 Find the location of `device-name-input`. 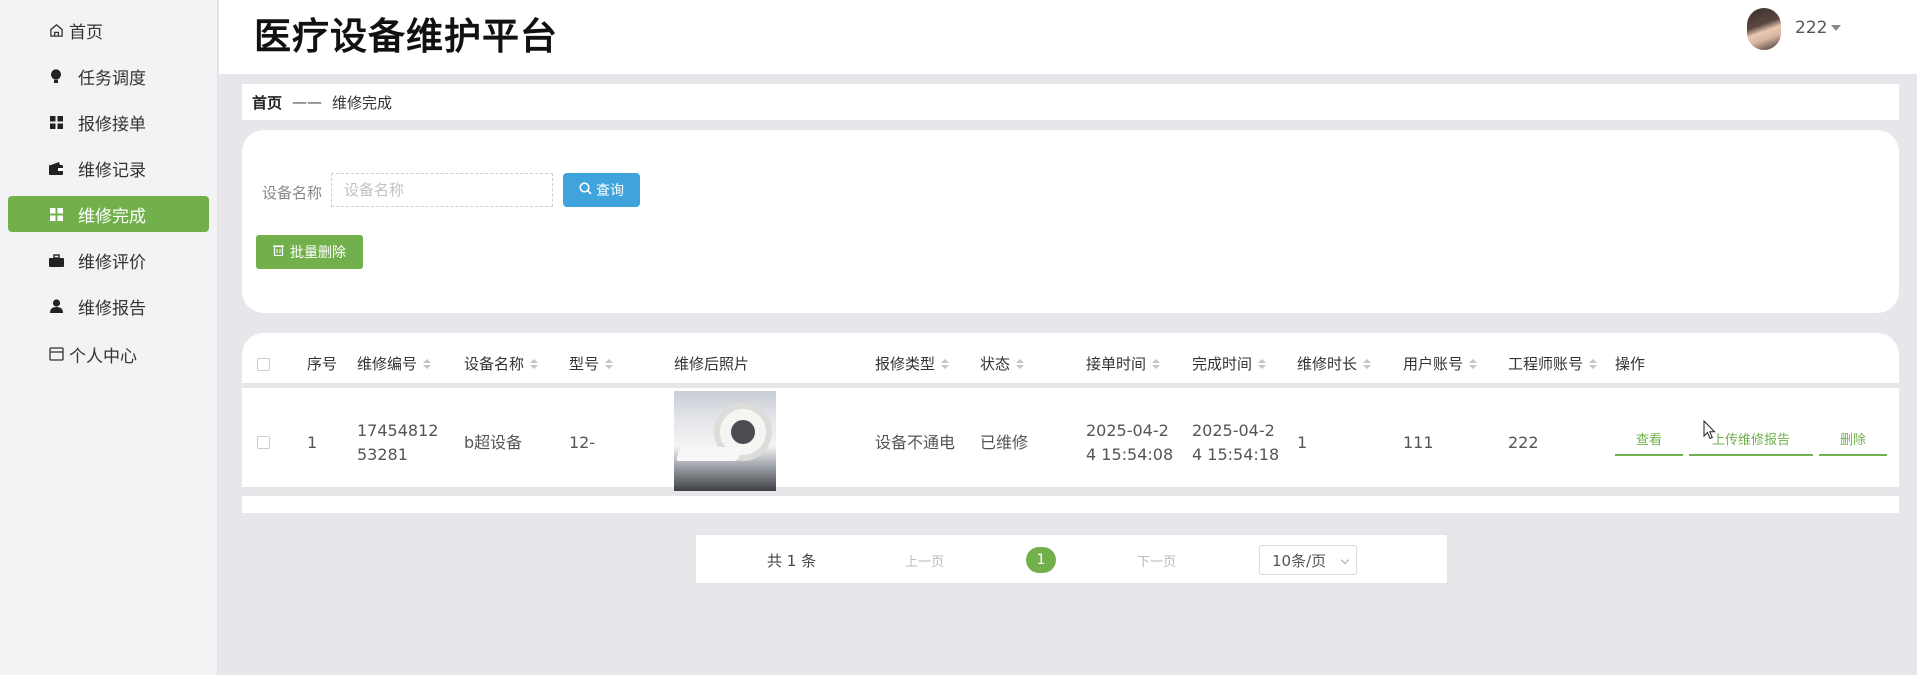

device-name-input is located at coordinates (442, 190).